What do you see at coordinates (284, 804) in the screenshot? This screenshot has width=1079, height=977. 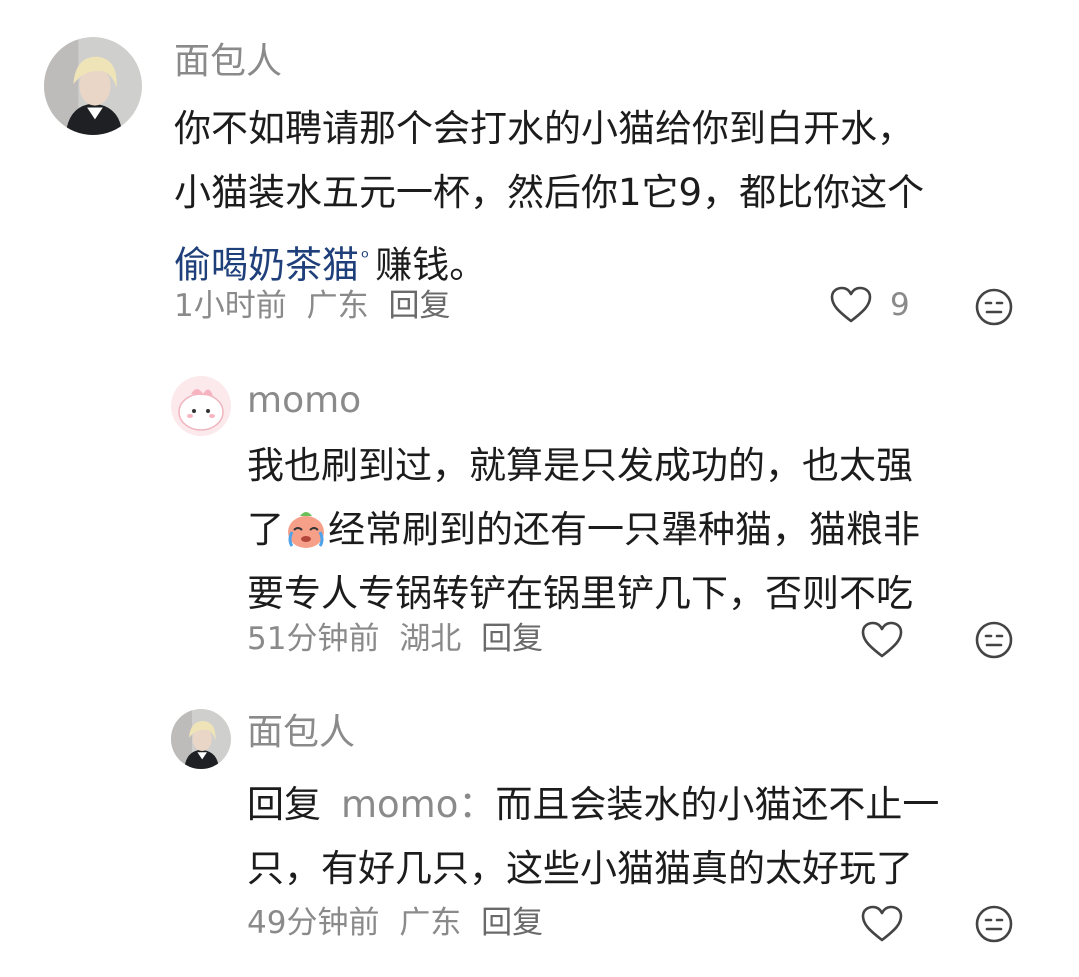 I see `reply-prefix: 回复` at bounding box center [284, 804].